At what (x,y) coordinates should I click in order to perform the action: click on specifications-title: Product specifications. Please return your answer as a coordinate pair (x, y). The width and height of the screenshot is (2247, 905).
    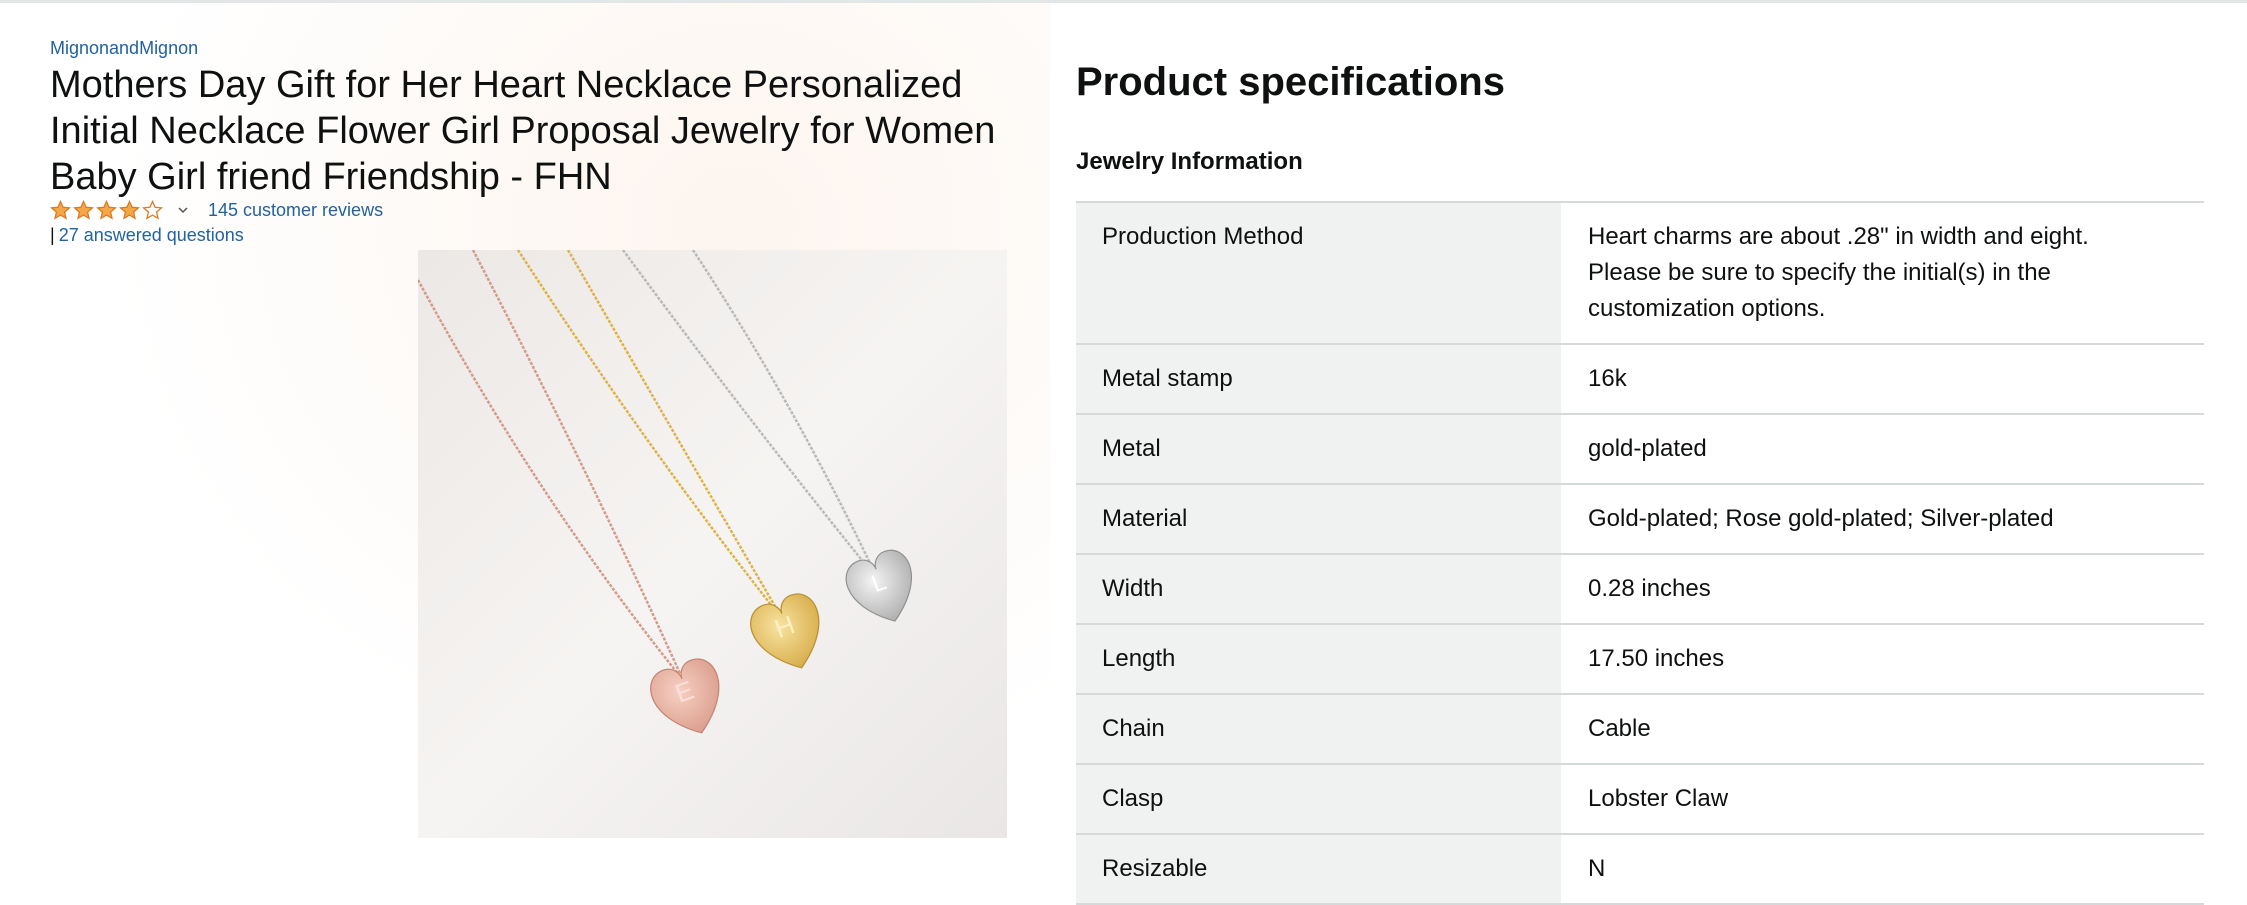
    Looking at the image, I should click on (1290, 82).